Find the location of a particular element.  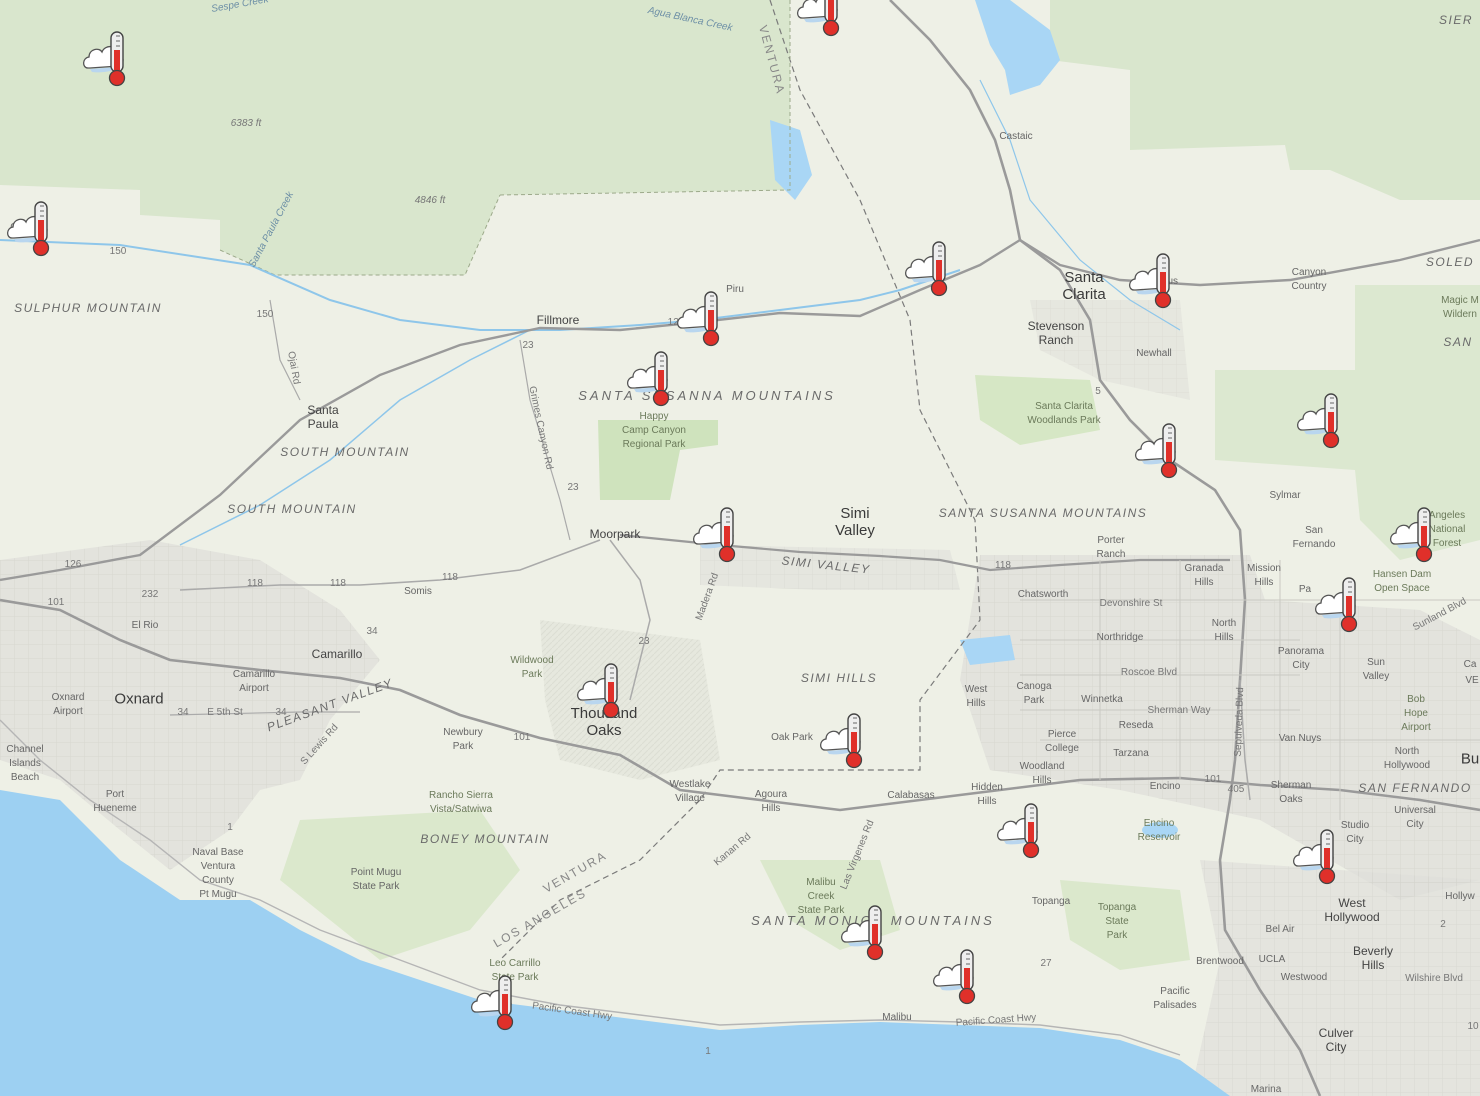

map-label-porter-ranch: Porter Ranch is located at coordinates (1111, 547).